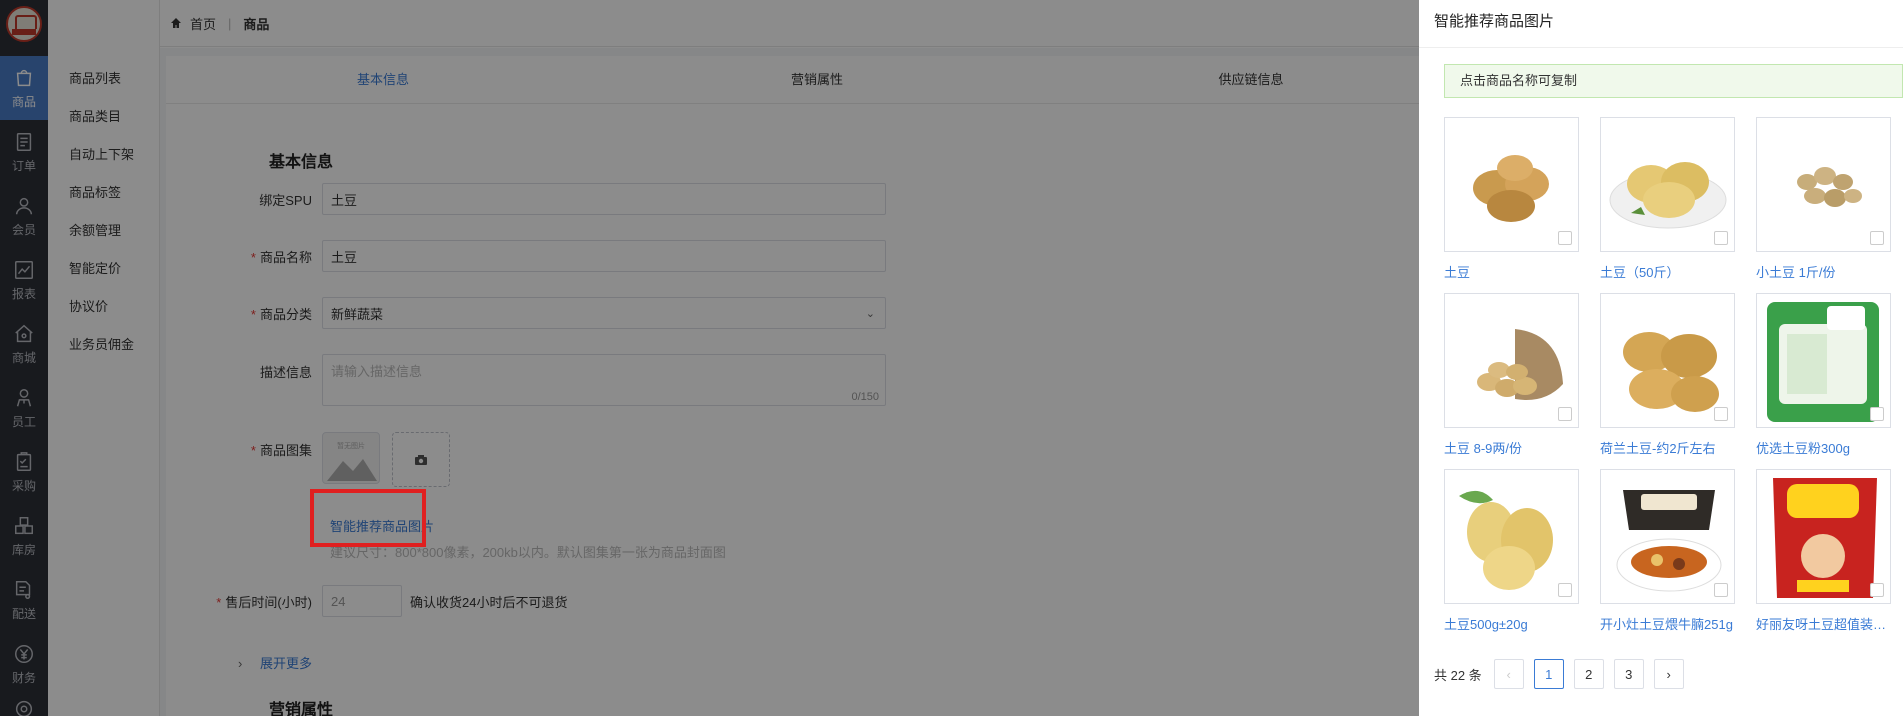  I want to click on prev-page-button: ‹, so click(1508, 674).